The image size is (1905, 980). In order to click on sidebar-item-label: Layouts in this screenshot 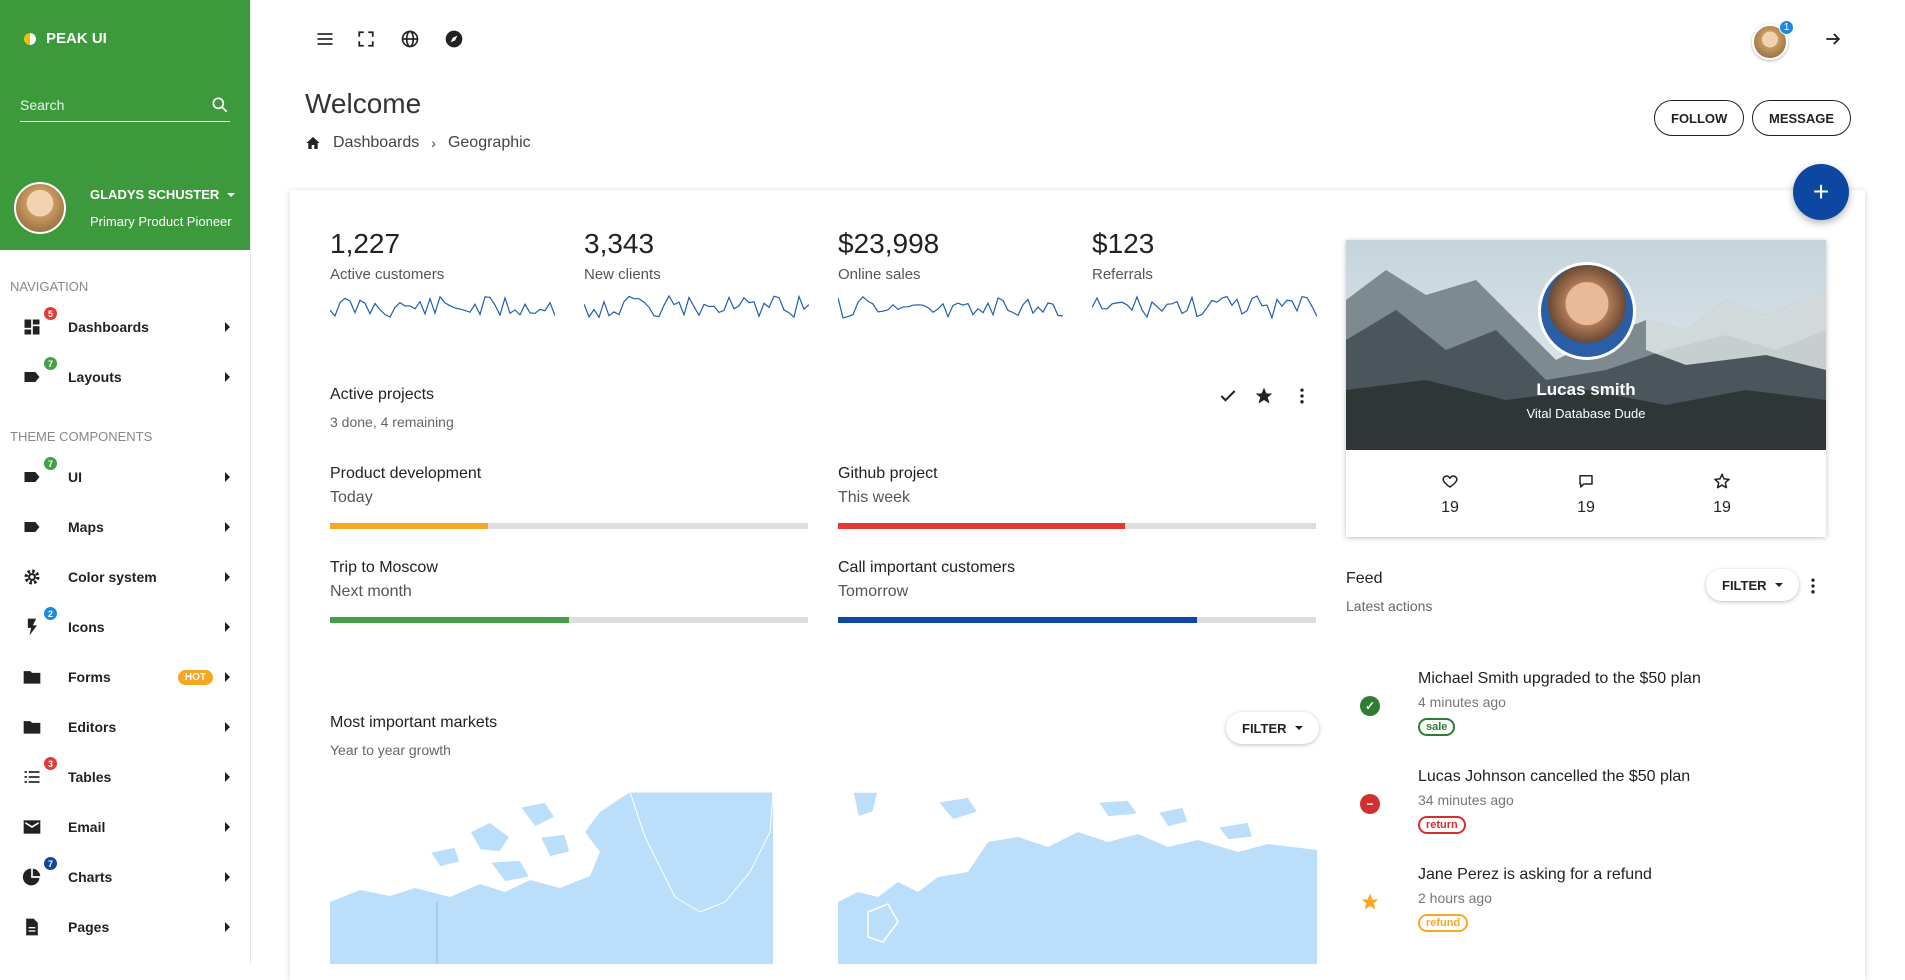, I will do `click(95, 377)`.